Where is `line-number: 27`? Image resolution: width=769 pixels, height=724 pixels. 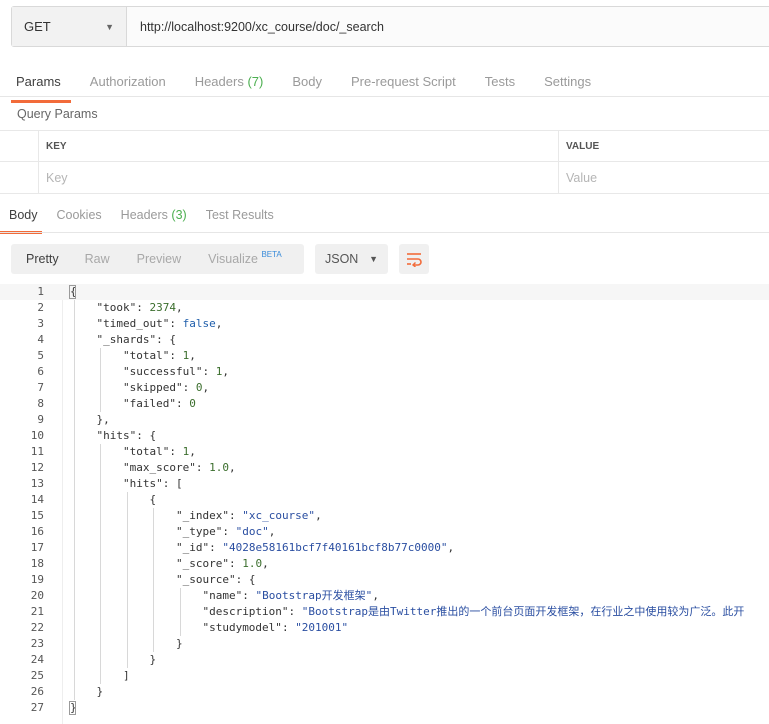
line-number: 27 is located at coordinates (37, 707).